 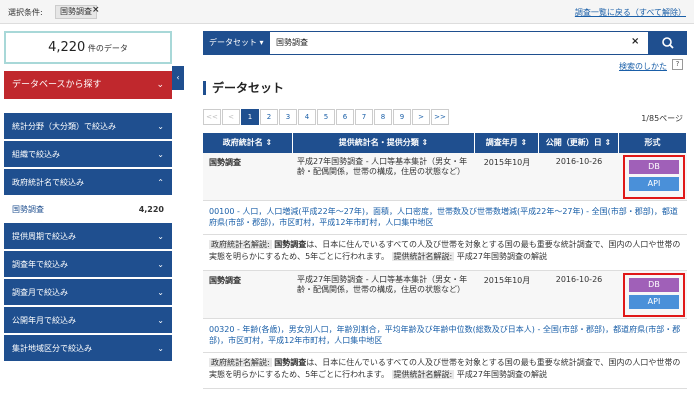 I want to click on column-header: 調査年月 ⇕, so click(x=507, y=143).